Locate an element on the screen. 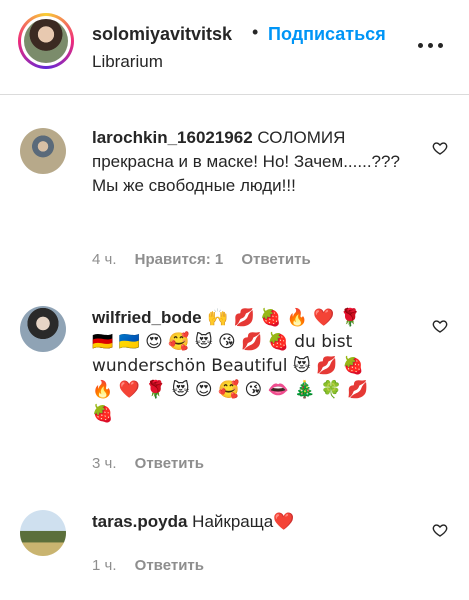  avatar-ring-inner is located at coordinates (46, 41).